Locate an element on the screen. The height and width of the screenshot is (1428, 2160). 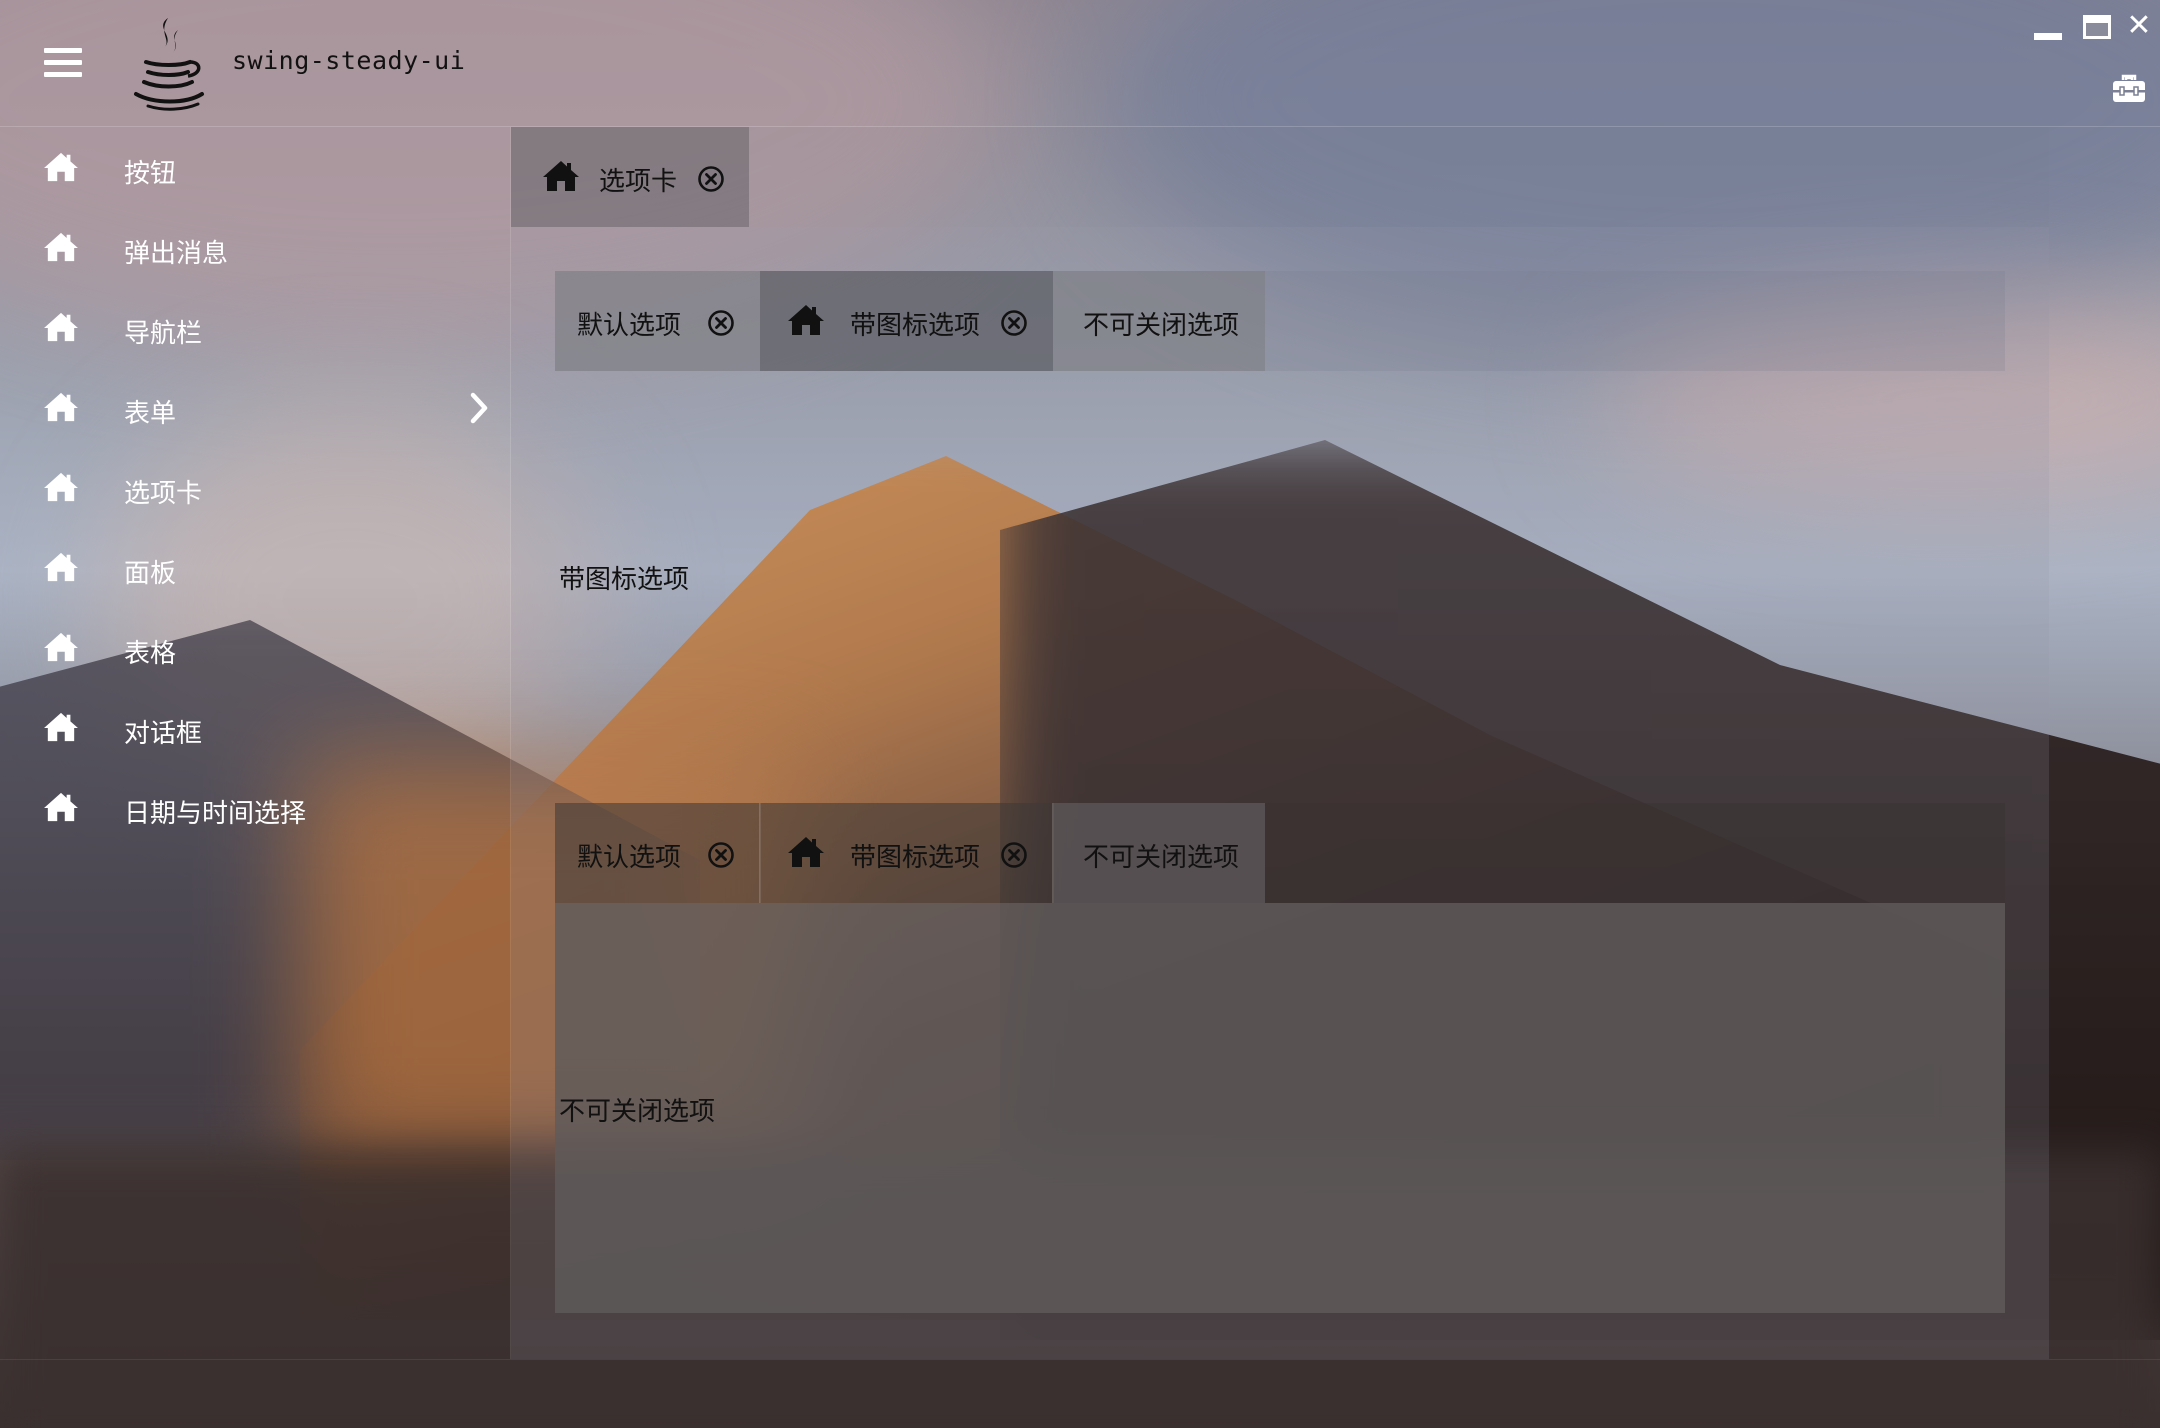
tabset-1-panel-text: 带图标选项 is located at coordinates (624, 580).